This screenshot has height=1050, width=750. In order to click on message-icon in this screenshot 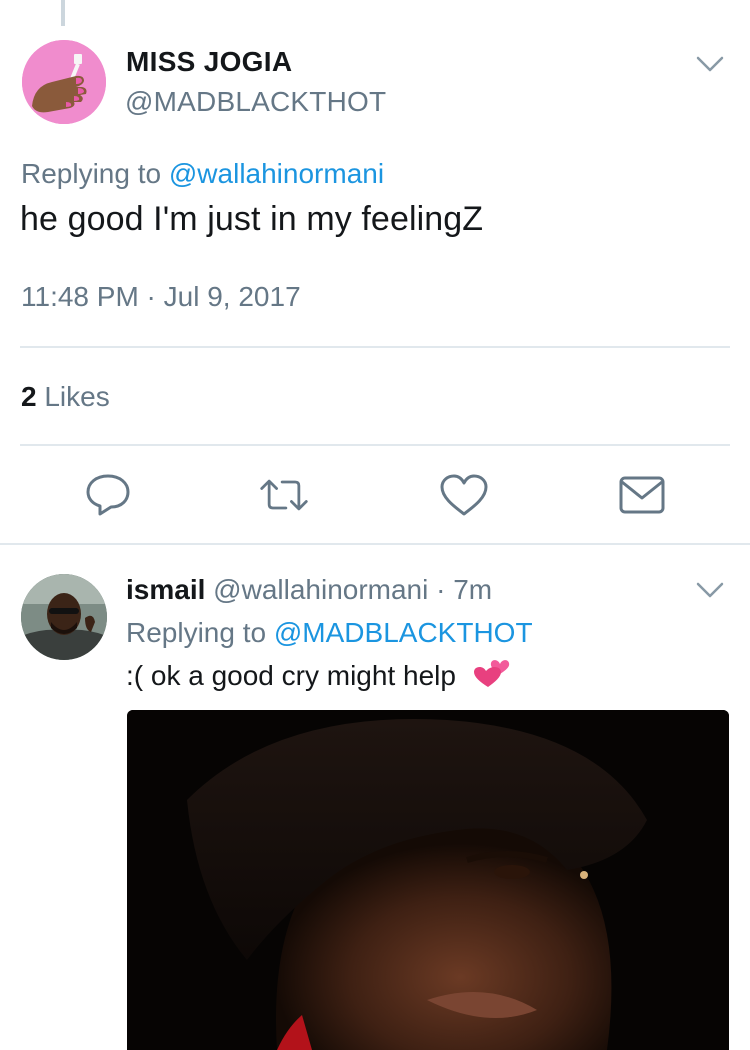, I will do `click(642, 495)`.